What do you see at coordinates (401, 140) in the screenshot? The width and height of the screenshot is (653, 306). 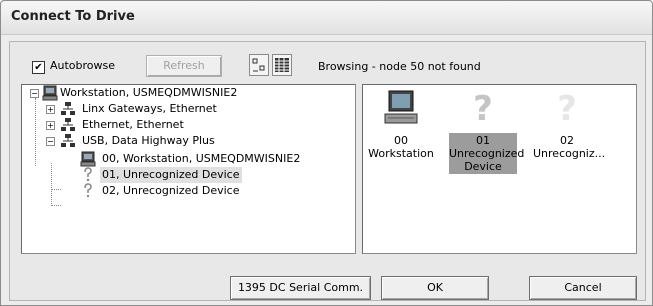 I see `node-number: 00` at bounding box center [401, 140].